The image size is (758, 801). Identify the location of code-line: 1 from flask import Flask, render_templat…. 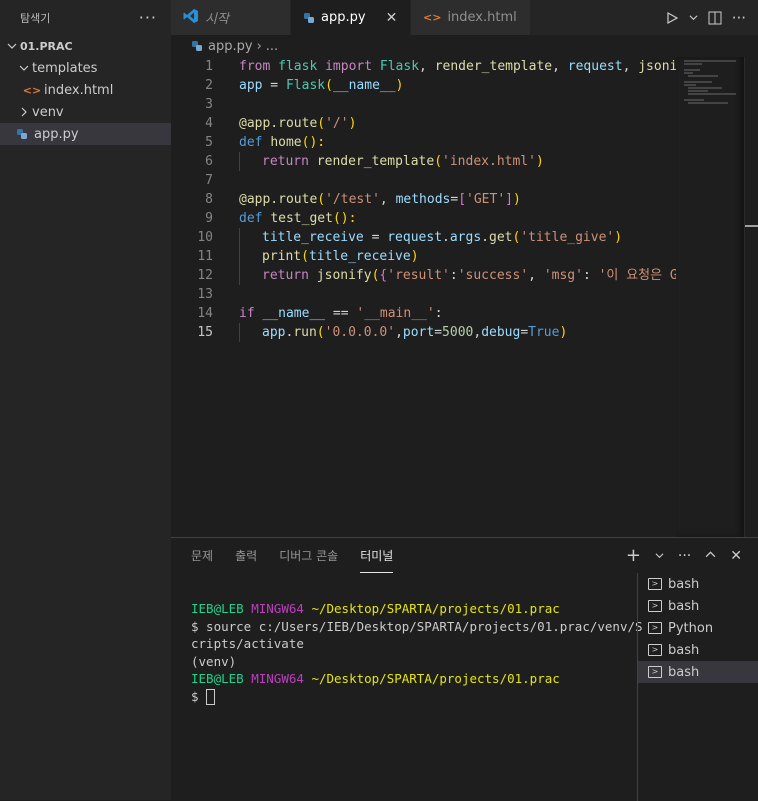
(440, 66).